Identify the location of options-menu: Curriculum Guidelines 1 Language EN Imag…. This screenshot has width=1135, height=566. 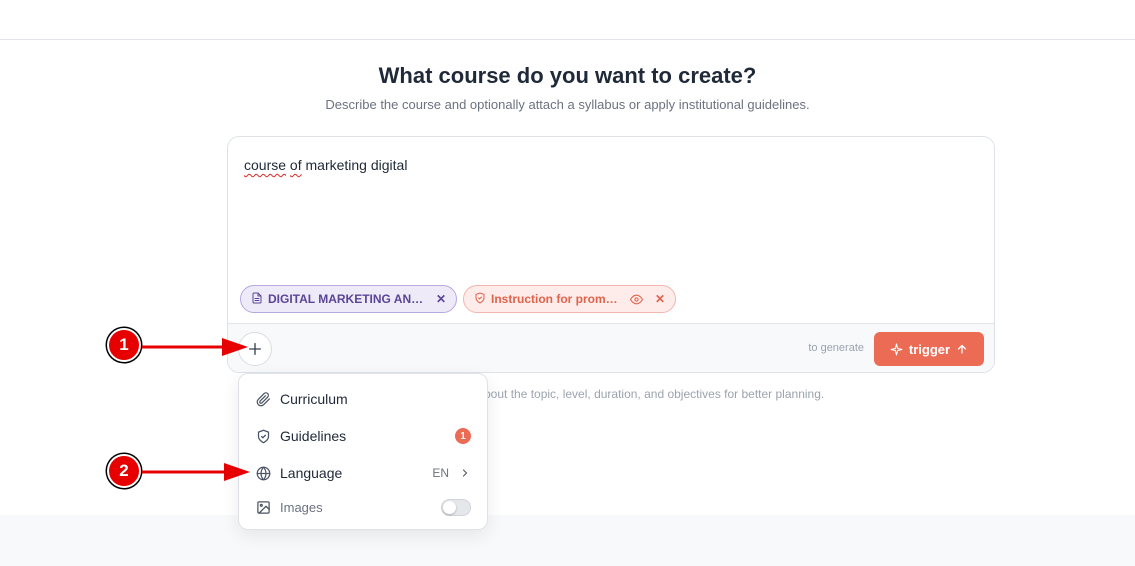
(363, 451).